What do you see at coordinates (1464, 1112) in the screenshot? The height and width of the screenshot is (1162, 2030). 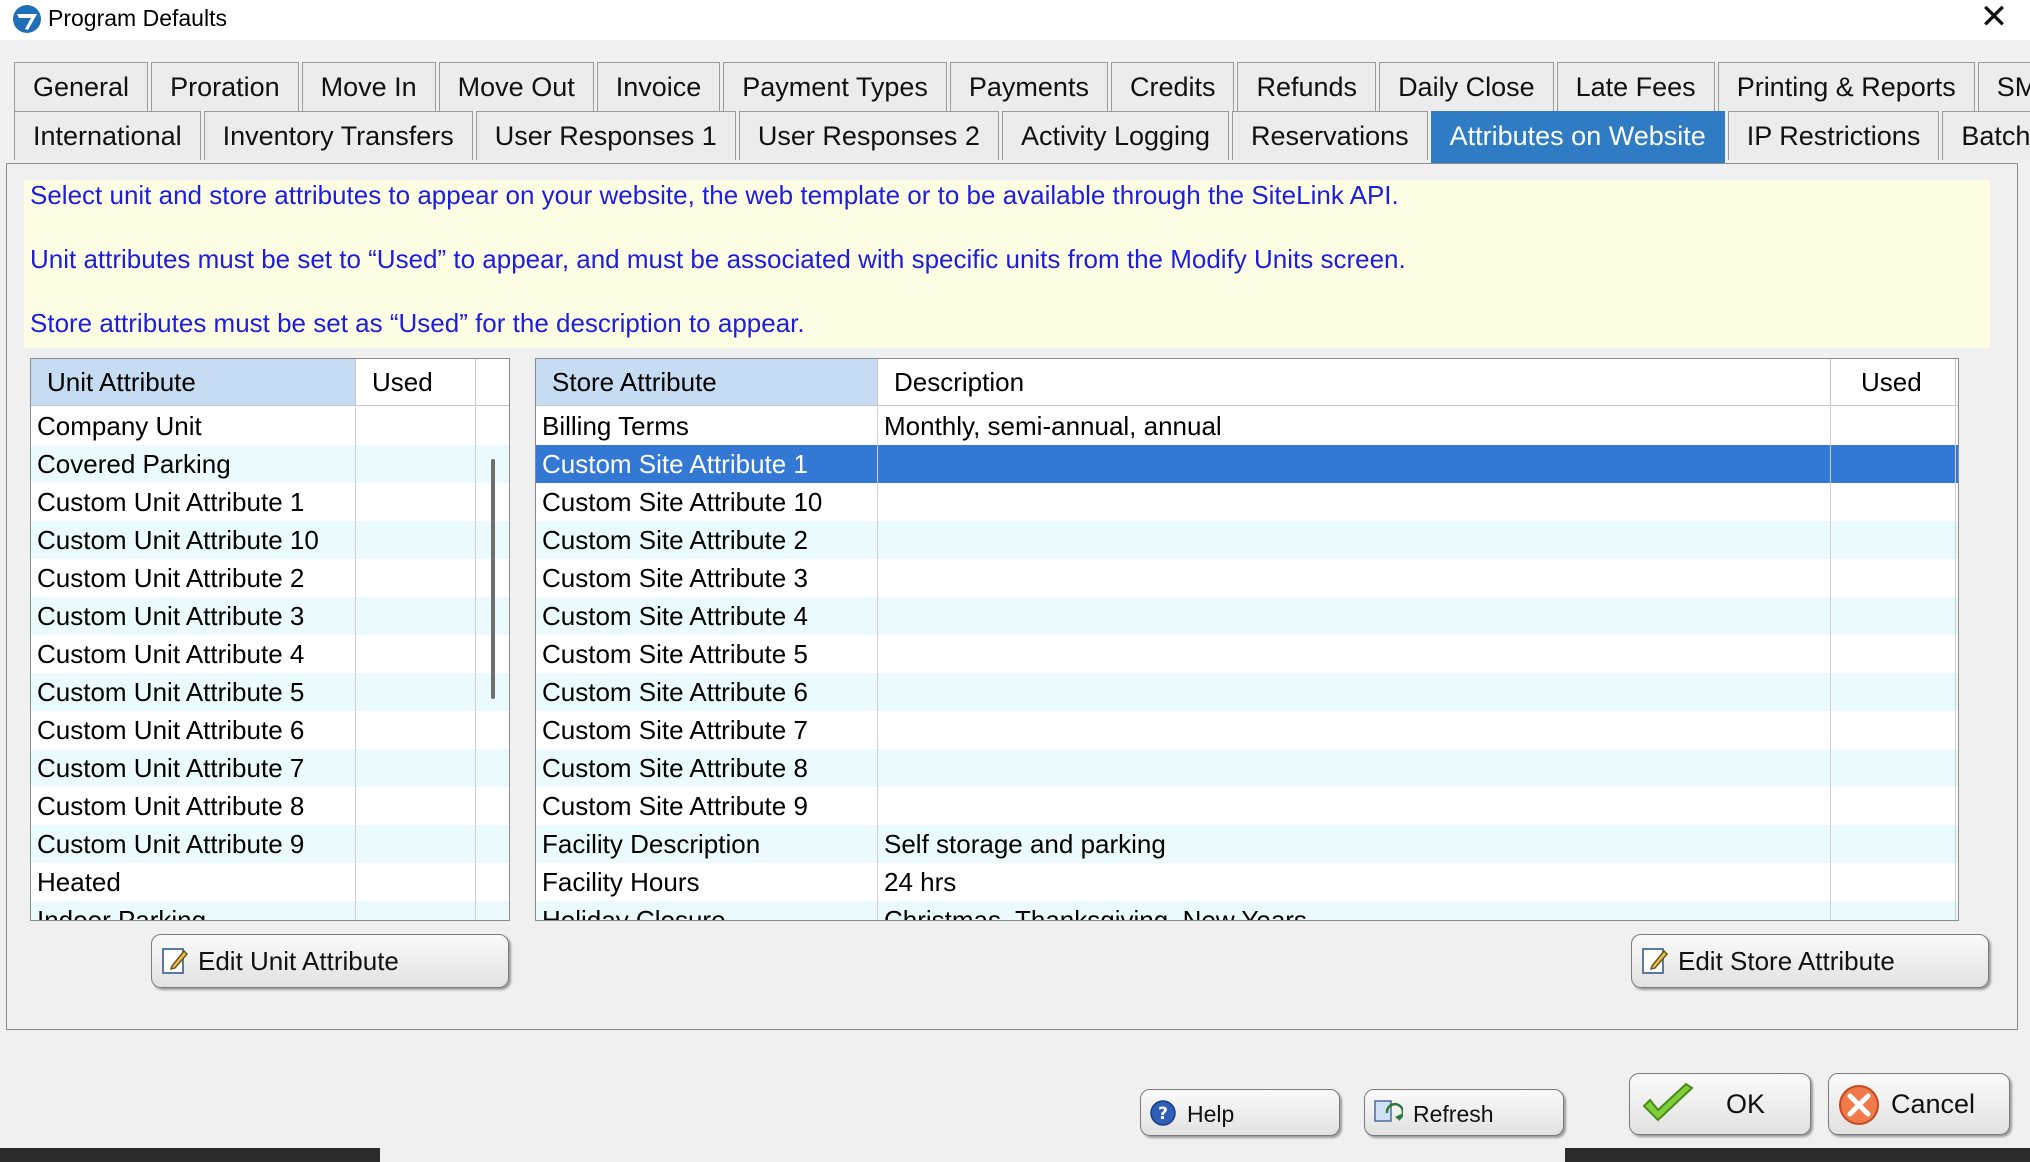 I see `refresh-button: Refresh` at bounding box center [1464, 1112].